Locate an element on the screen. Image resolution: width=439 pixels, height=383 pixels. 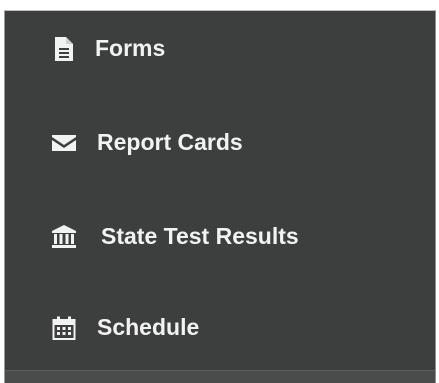
menu-item-schedule: Schedule is located at coordinates (125, 327).